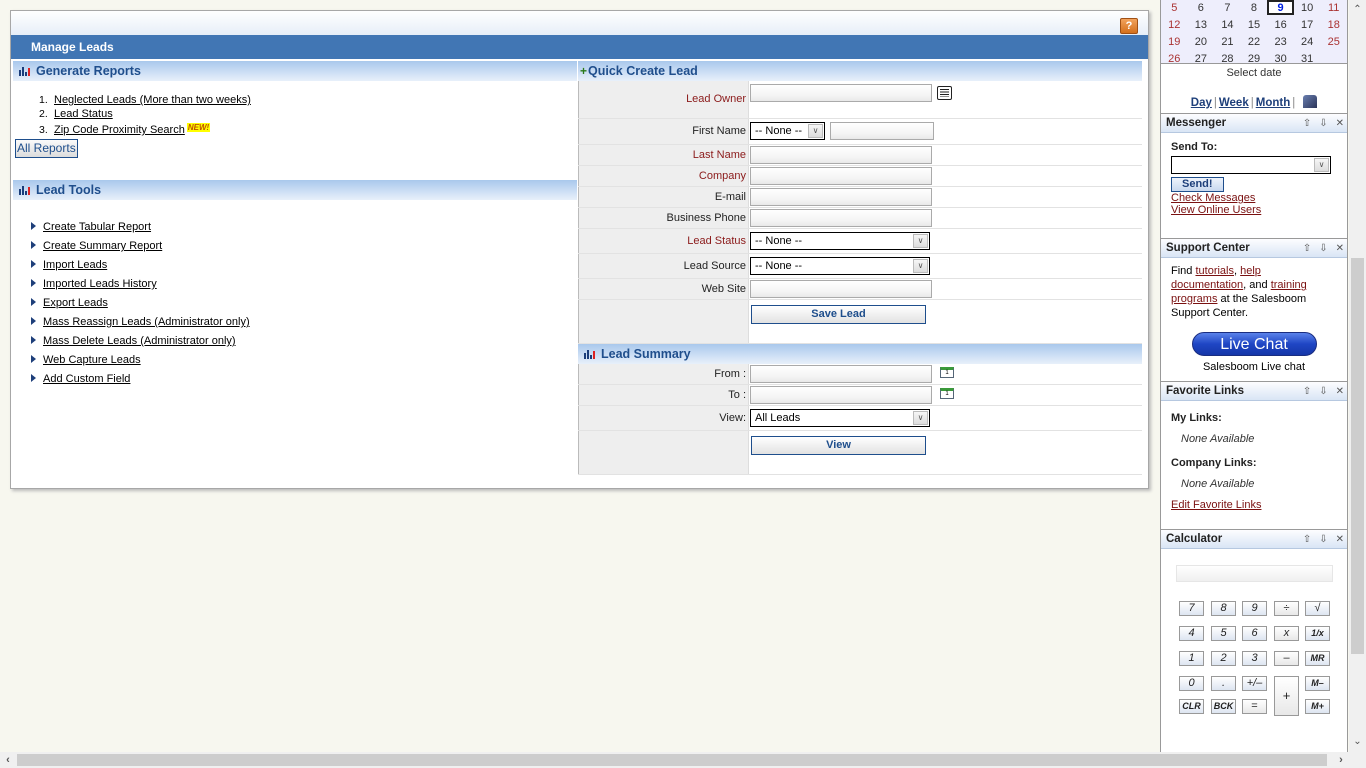  What do you see at coordinates (1286, 696) in the screenshot?
I see `calc-key-add: +` at bounding box center [1286, 696].